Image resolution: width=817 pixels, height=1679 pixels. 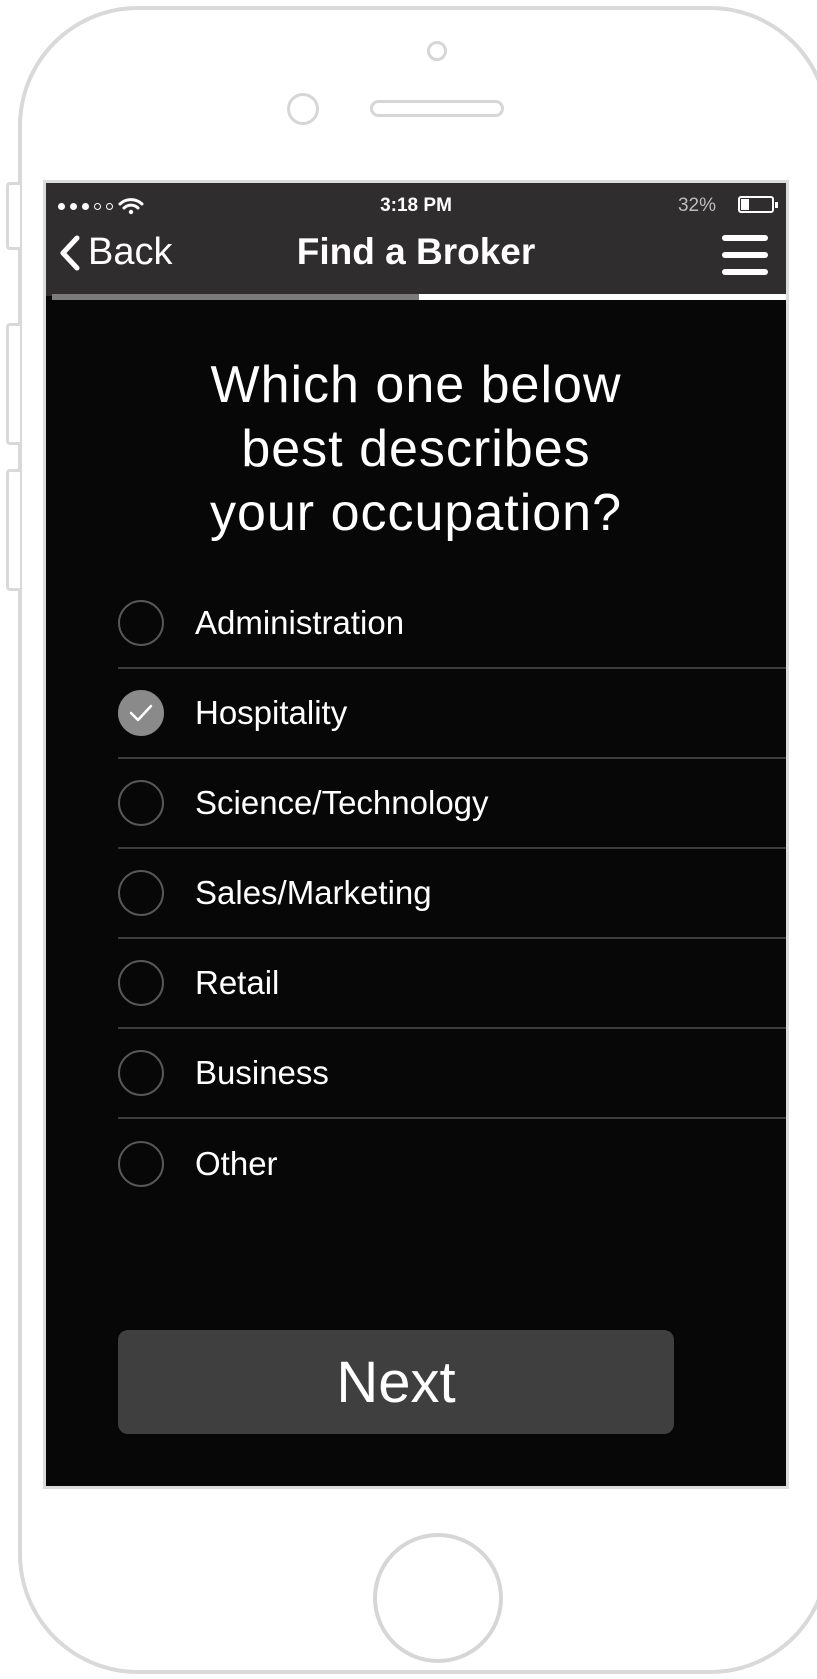 I want to click on option-label: Business, so click(x=262, y=1072).